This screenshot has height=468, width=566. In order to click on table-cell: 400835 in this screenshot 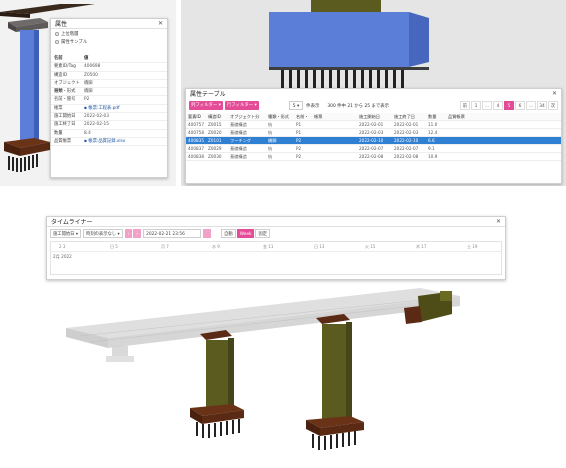, I will do `click(196, 140)`.